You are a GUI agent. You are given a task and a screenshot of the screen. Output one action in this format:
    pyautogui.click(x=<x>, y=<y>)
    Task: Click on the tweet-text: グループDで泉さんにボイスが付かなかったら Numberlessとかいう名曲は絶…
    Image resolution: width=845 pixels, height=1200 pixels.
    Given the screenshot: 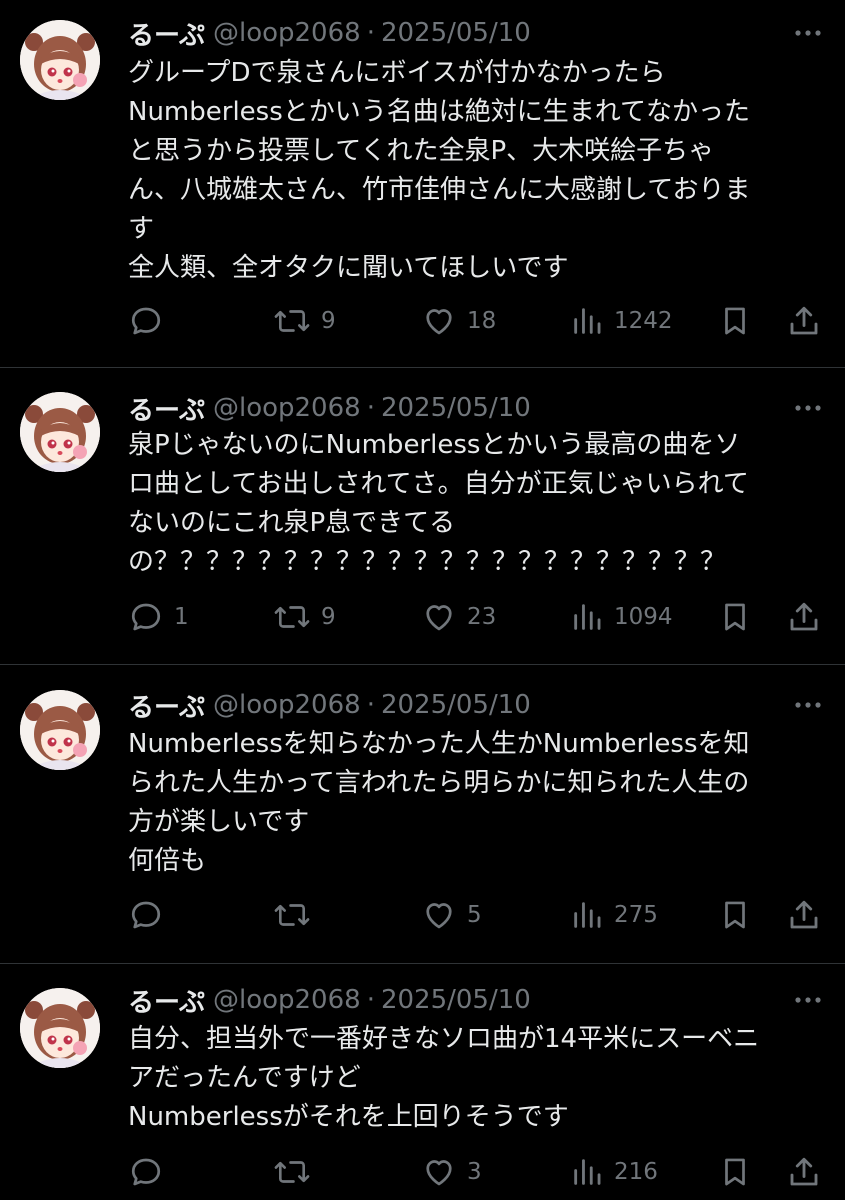 What is the action you would take?
    pyautogui.click(x=439, y=170)
    